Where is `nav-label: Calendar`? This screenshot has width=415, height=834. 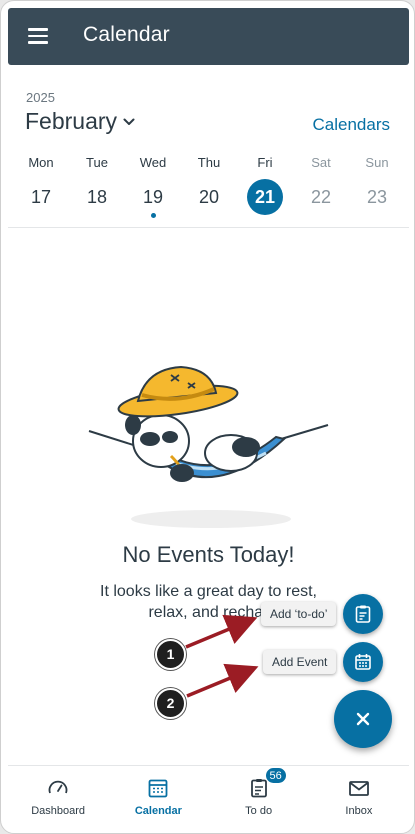 nav-label: Calendar is located at coordinates (158, 811).